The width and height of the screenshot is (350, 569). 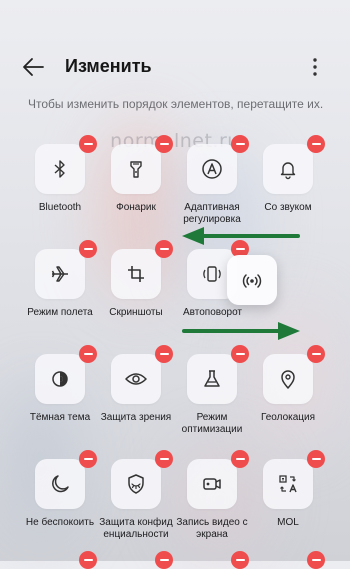 I want to click on location-pin-icon, so click(x=288, y=379).